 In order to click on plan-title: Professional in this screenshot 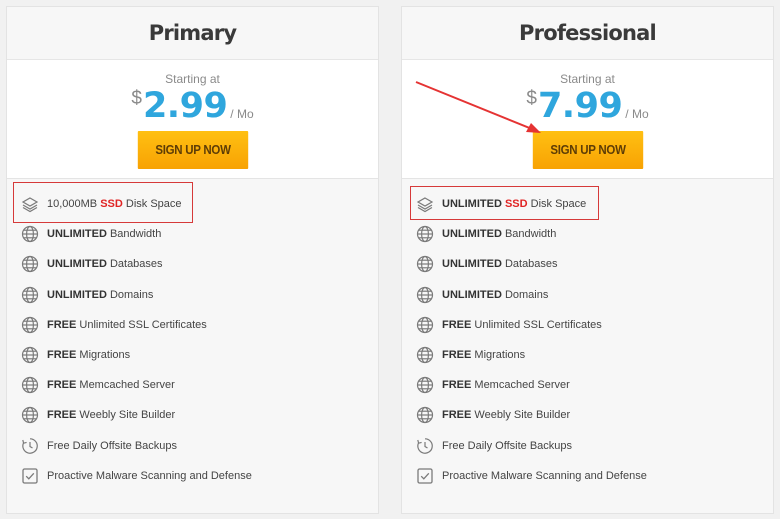, I will do `click(588, 33)`.